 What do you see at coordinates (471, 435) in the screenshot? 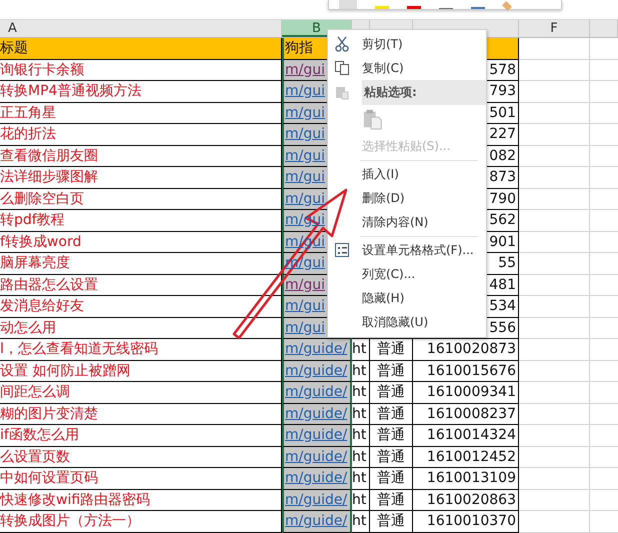
I see `table-cell: 1610014324` at bounding box center [471, 435].